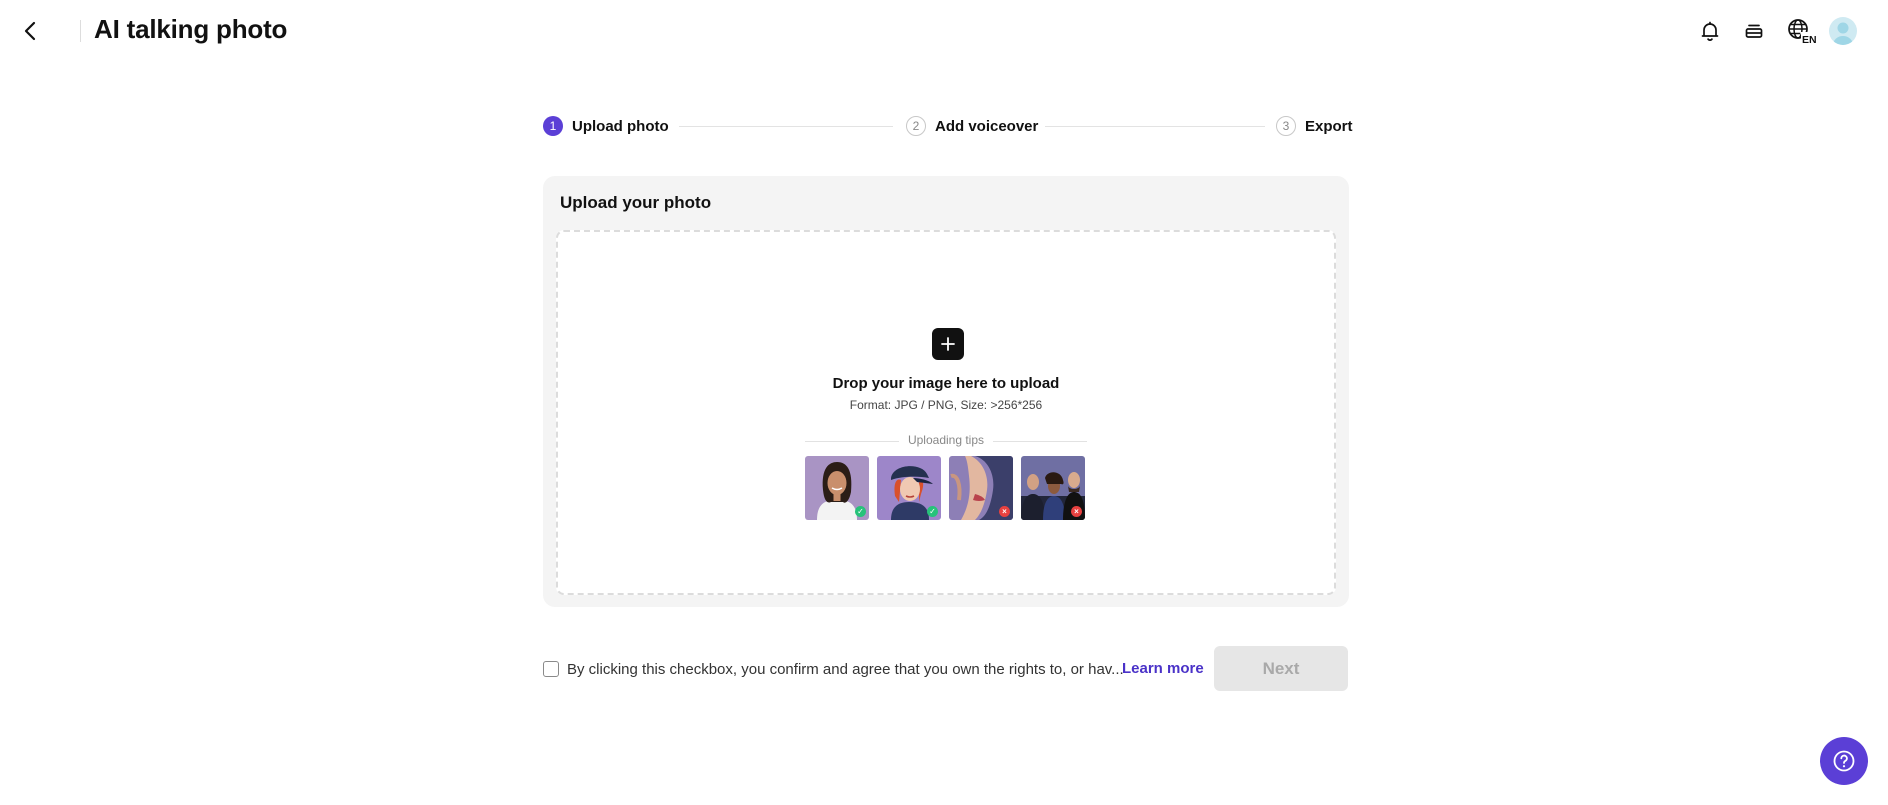 The image size is (1888, 805). Describe the element at coordinates (837, 488) in the screenshot. I see `tip-example-front-face: ✓` at that location.